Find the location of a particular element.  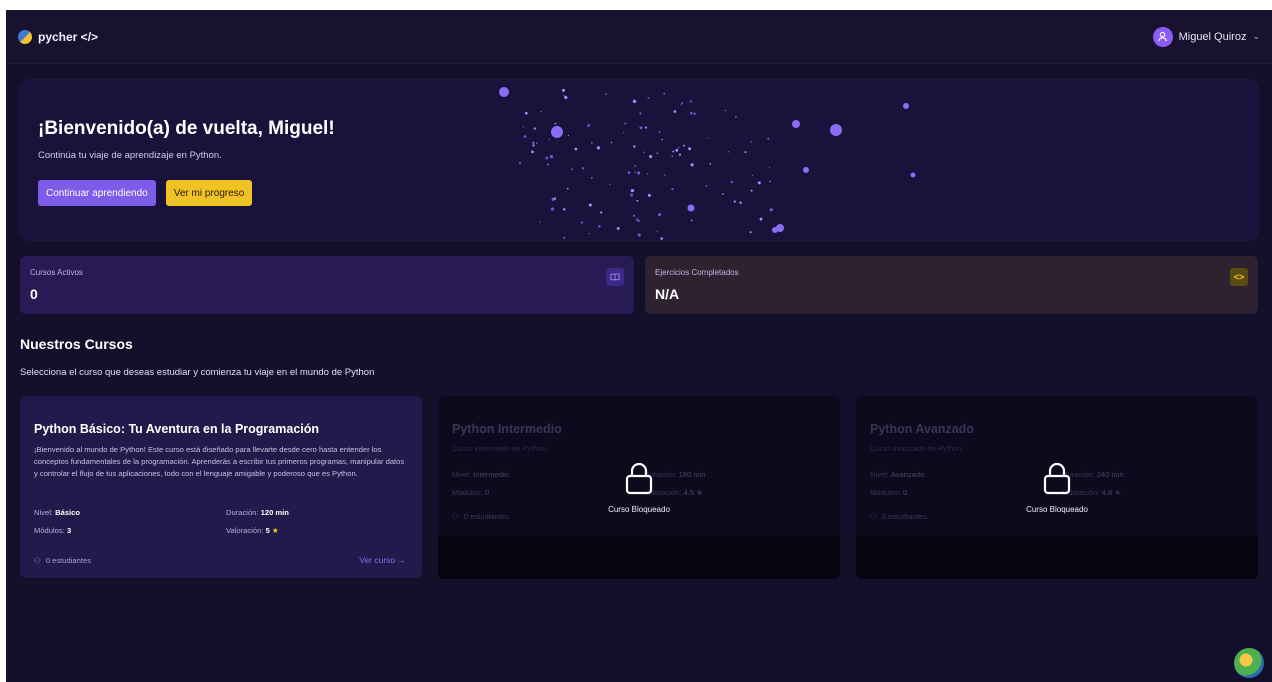

course-subtitle: Curso intermedio de Python is located at coordinates (499, 448).